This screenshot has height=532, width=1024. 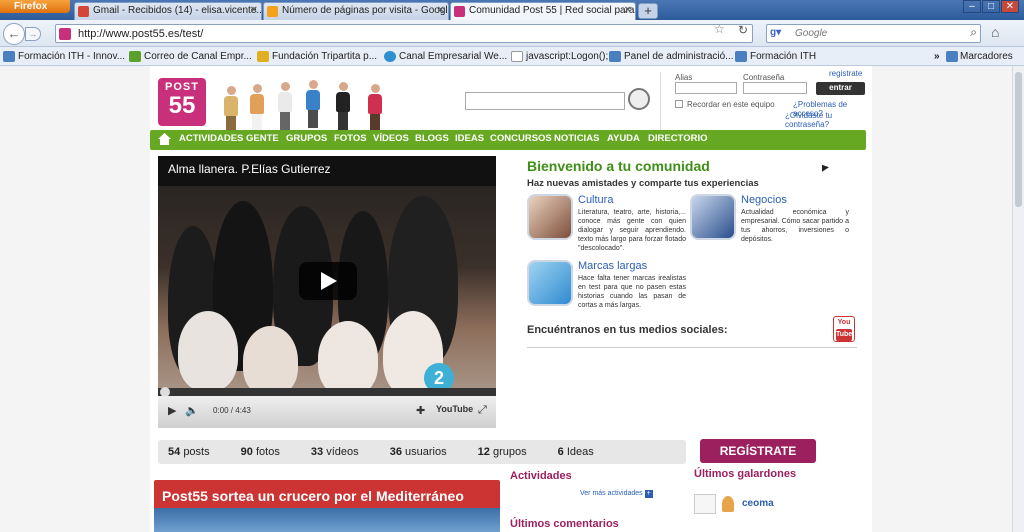 What do you see at coordinates (743, 30) in the screenshot?
I see `reload-icon: ↻` at bounding box center [743, 30].